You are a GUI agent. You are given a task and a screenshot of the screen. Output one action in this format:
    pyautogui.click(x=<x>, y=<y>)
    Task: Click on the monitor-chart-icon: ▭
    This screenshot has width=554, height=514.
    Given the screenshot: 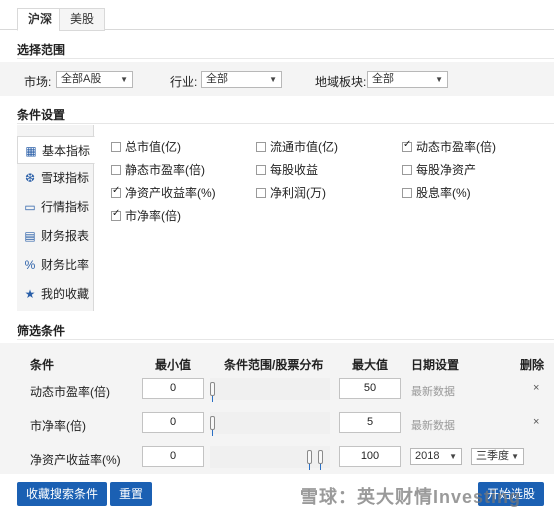 What is the action you would take?
    pyautogui.click(x=30, y=207)
    